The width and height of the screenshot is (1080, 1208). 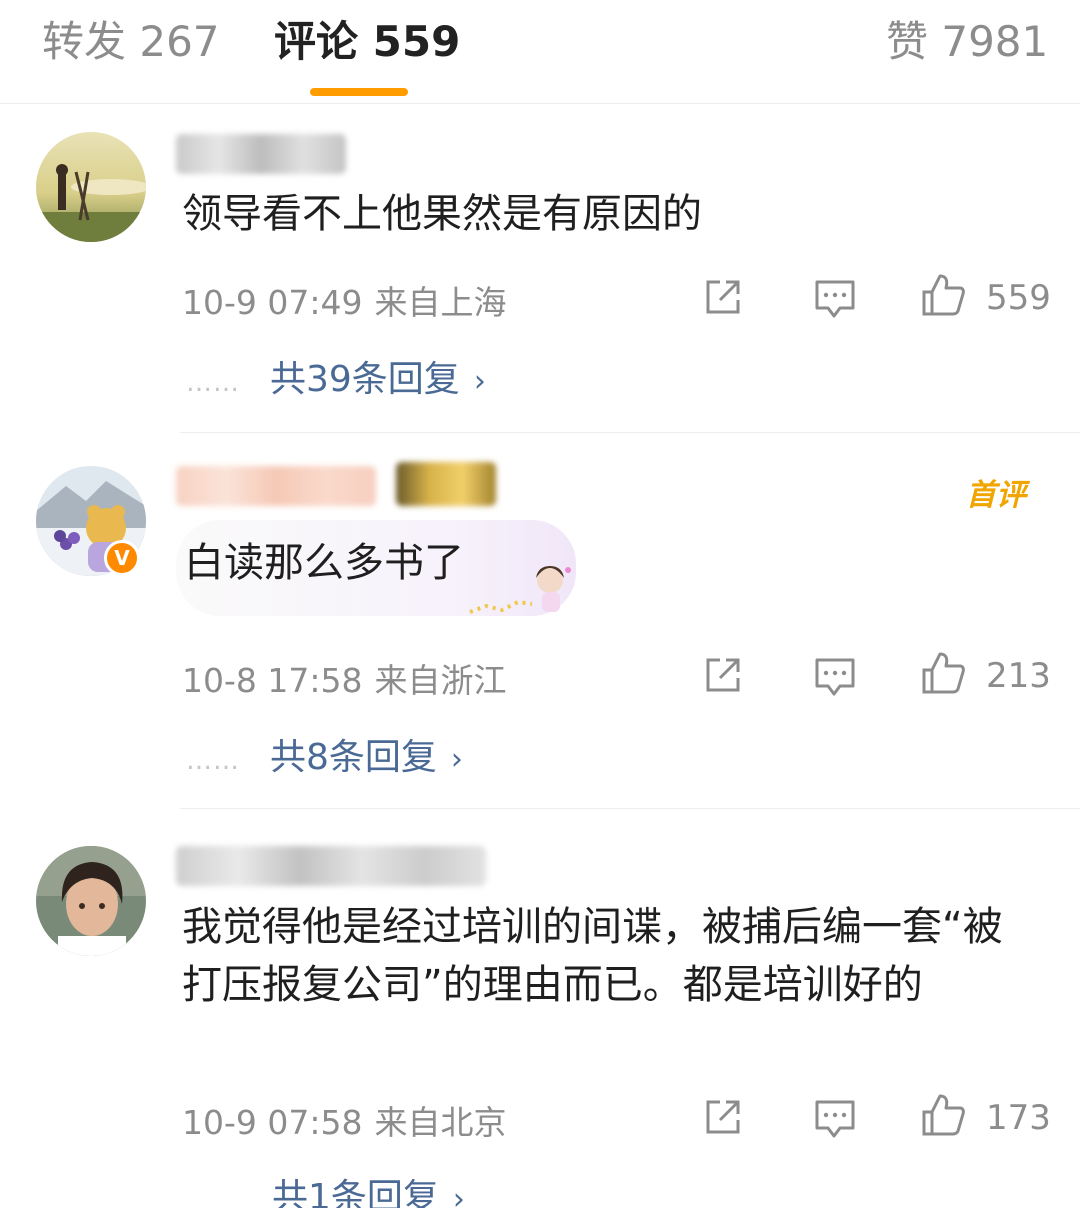 I want to click on comment-time: 10-9 07:58, so click(x=272, y=1122).